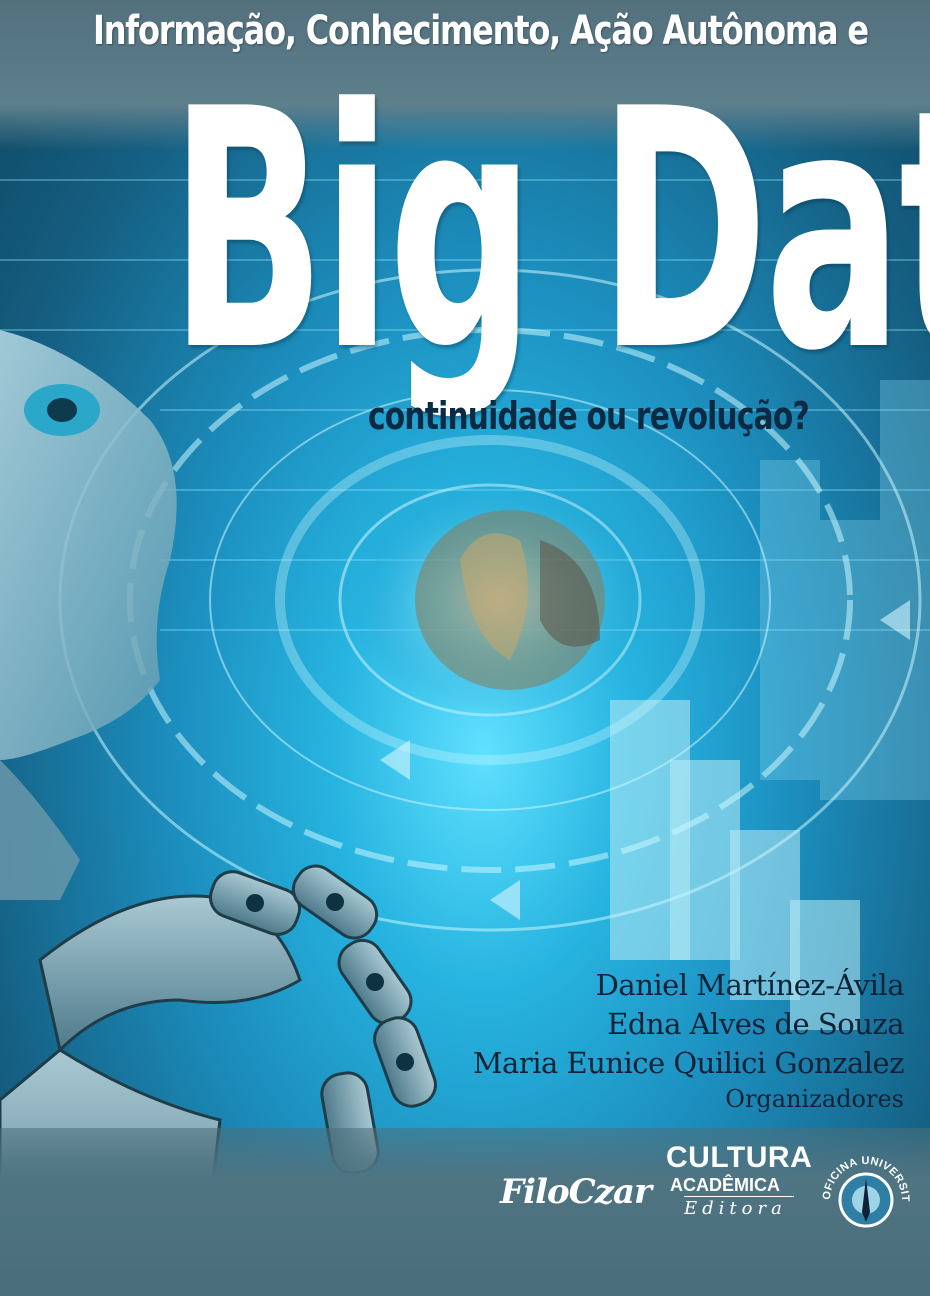 The image size is (930, 1296). What do you see at coordinates (688, 1063) in the screenshot?
I see `author-name: Maria Eunice Quilici Gonzalez` at bounding box center [688, 1063].